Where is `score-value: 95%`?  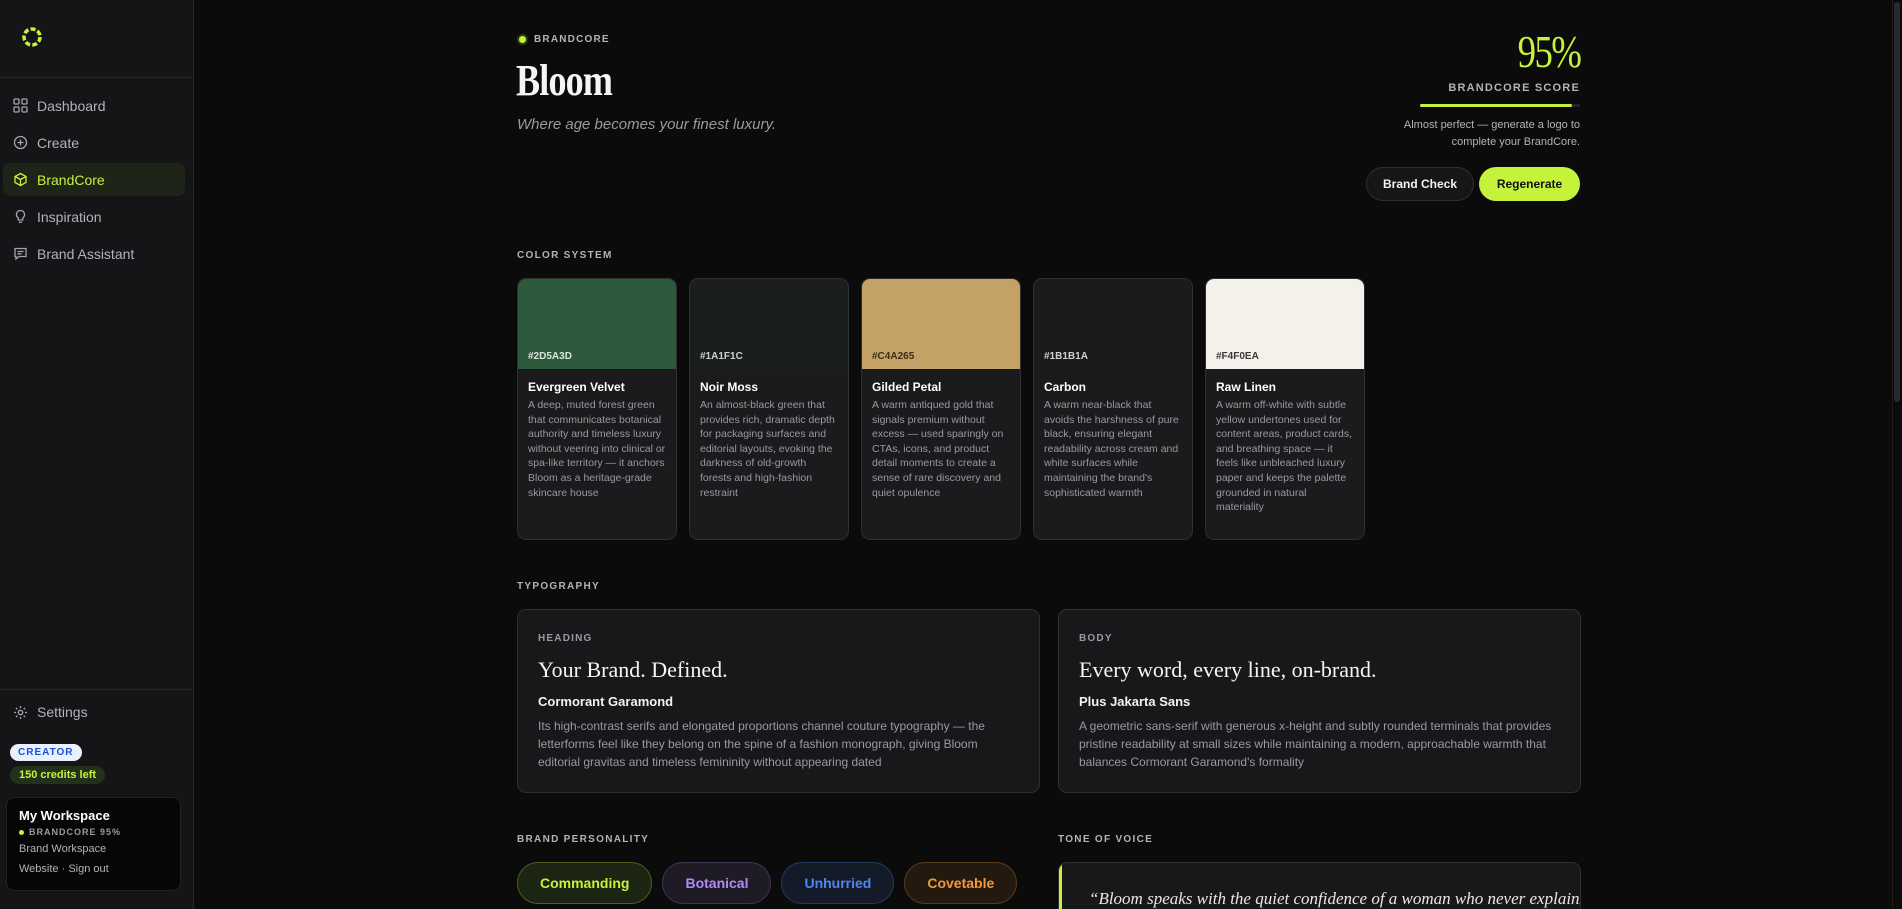
score-value: 95% is located at coordinates (1549, 51).